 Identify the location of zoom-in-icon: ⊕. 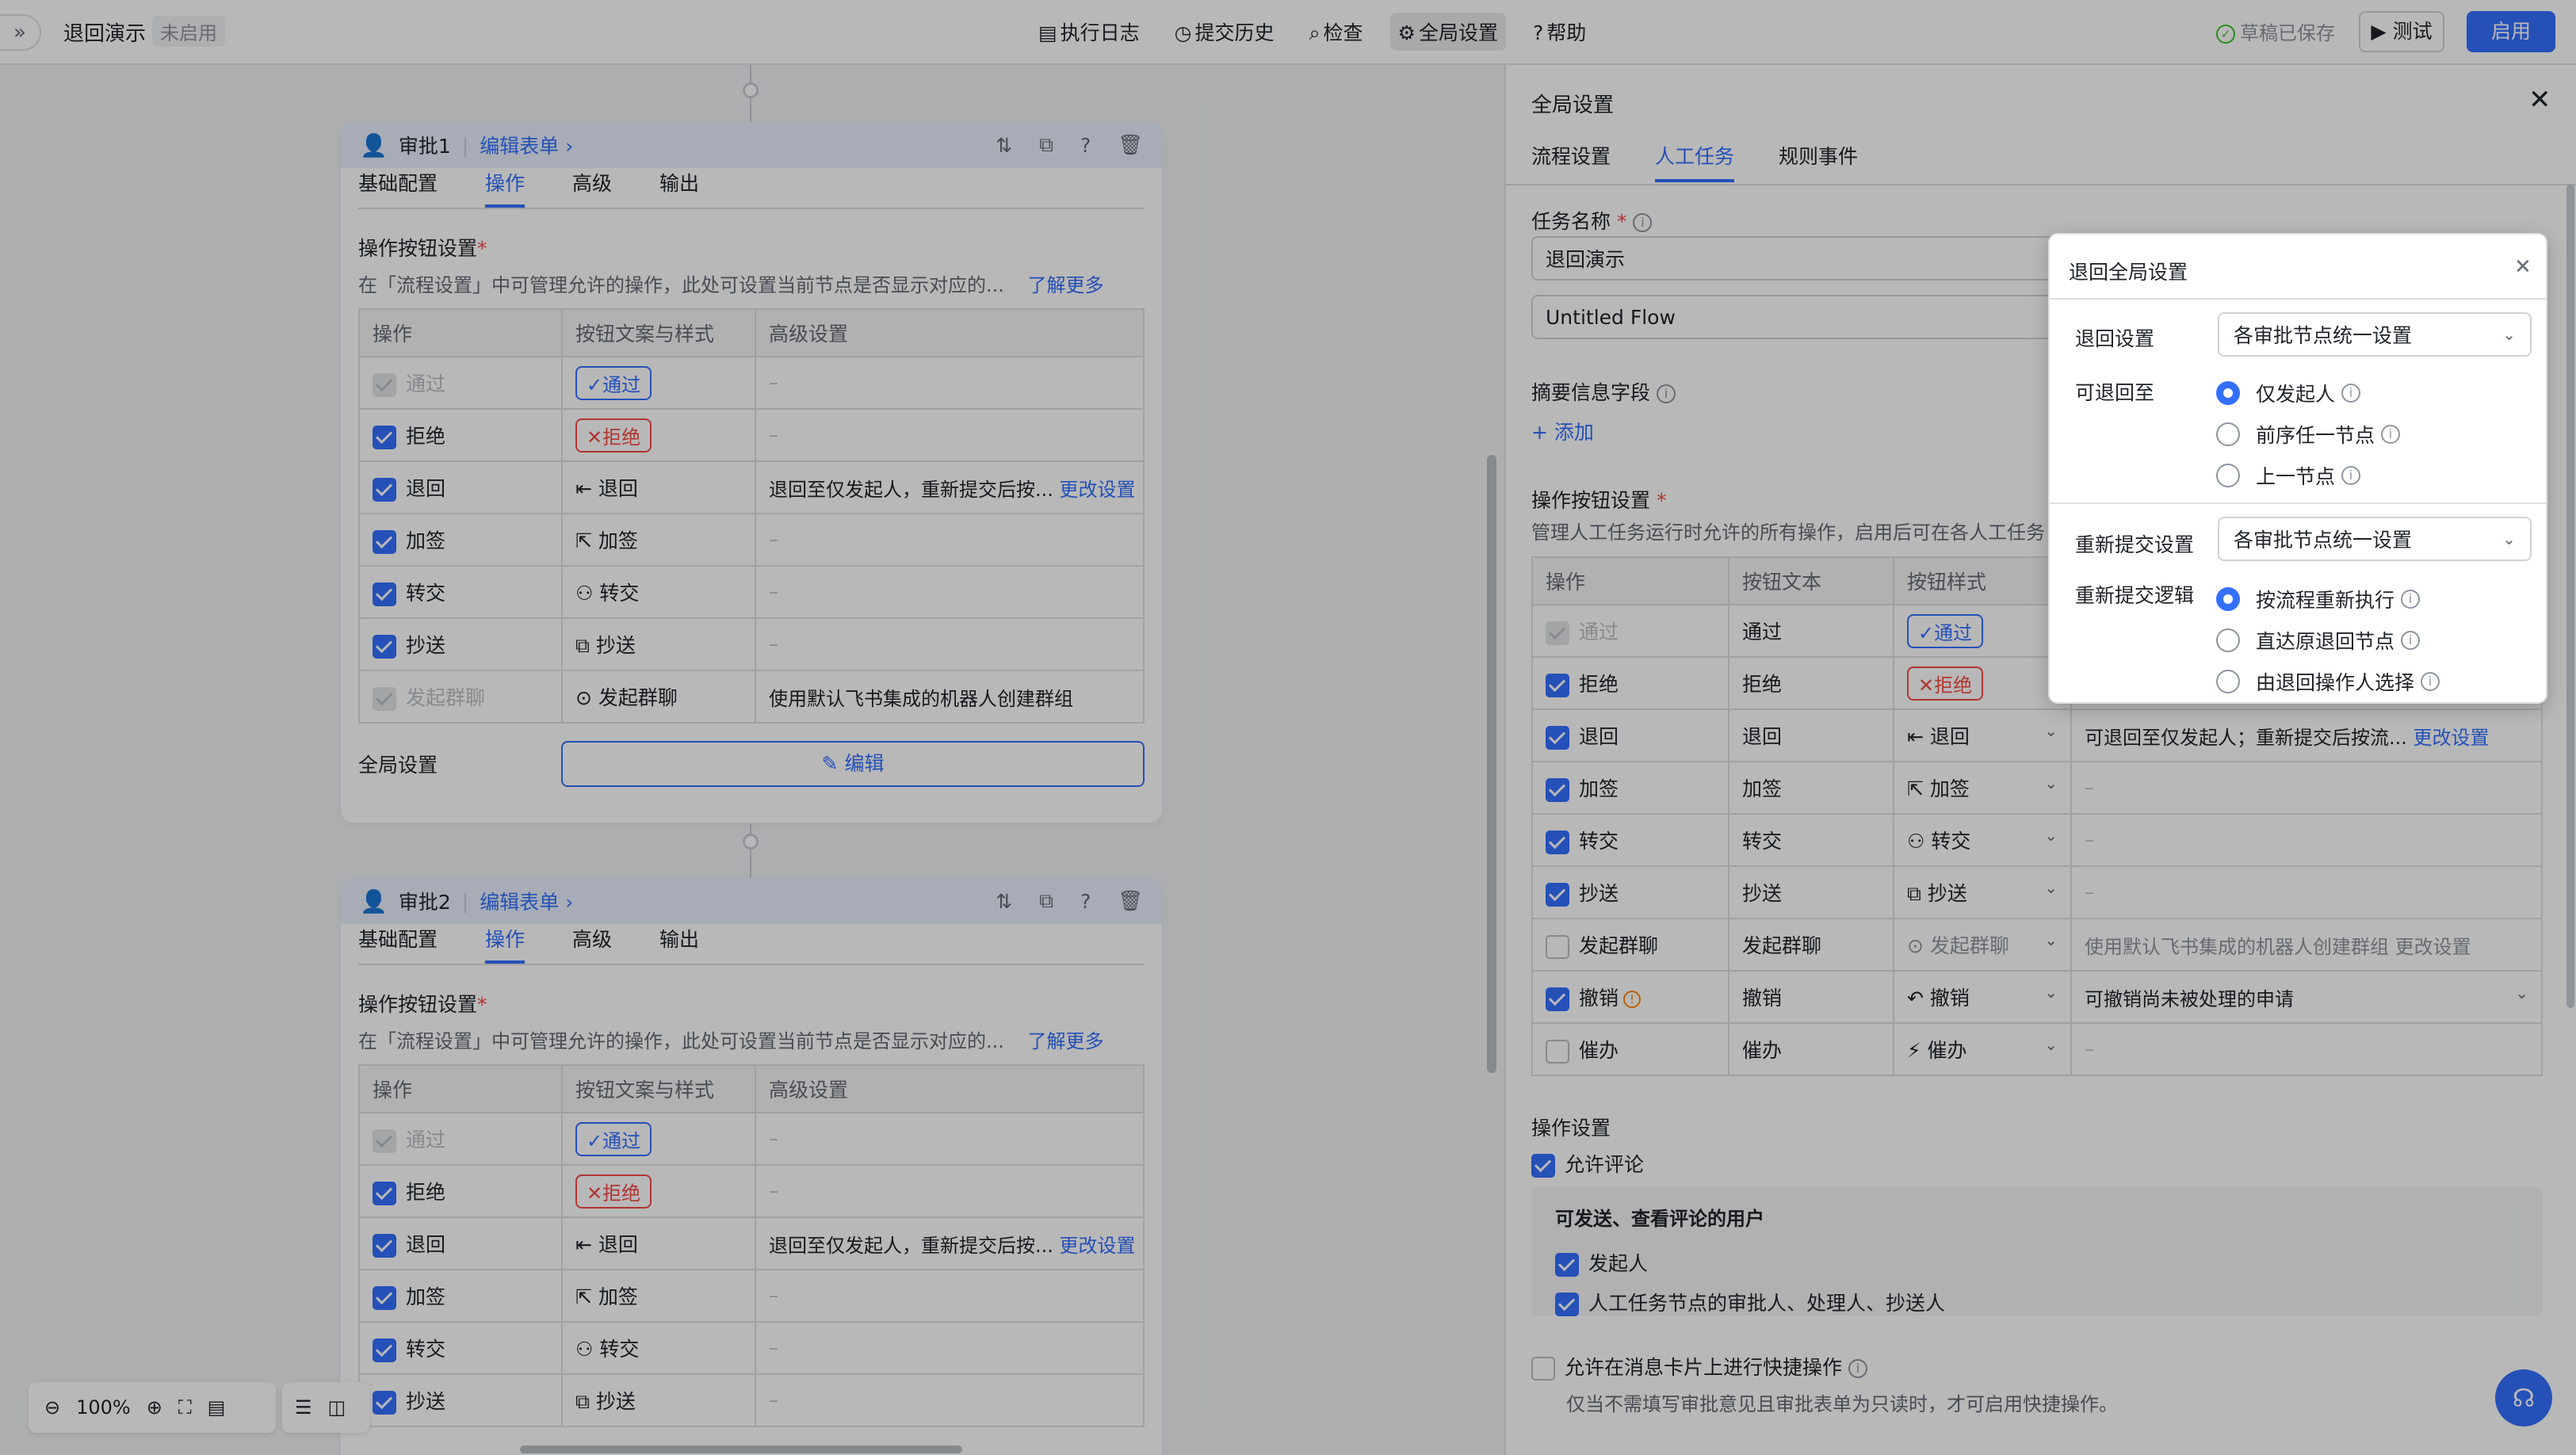
(154, 1407).